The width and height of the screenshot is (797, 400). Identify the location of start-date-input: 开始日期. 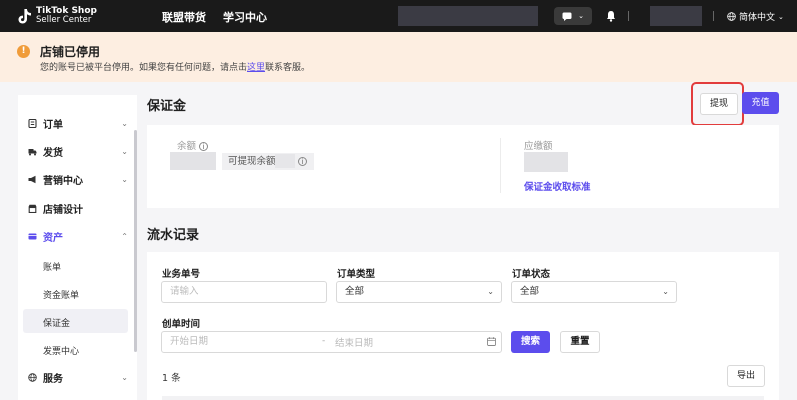
(189, 341).